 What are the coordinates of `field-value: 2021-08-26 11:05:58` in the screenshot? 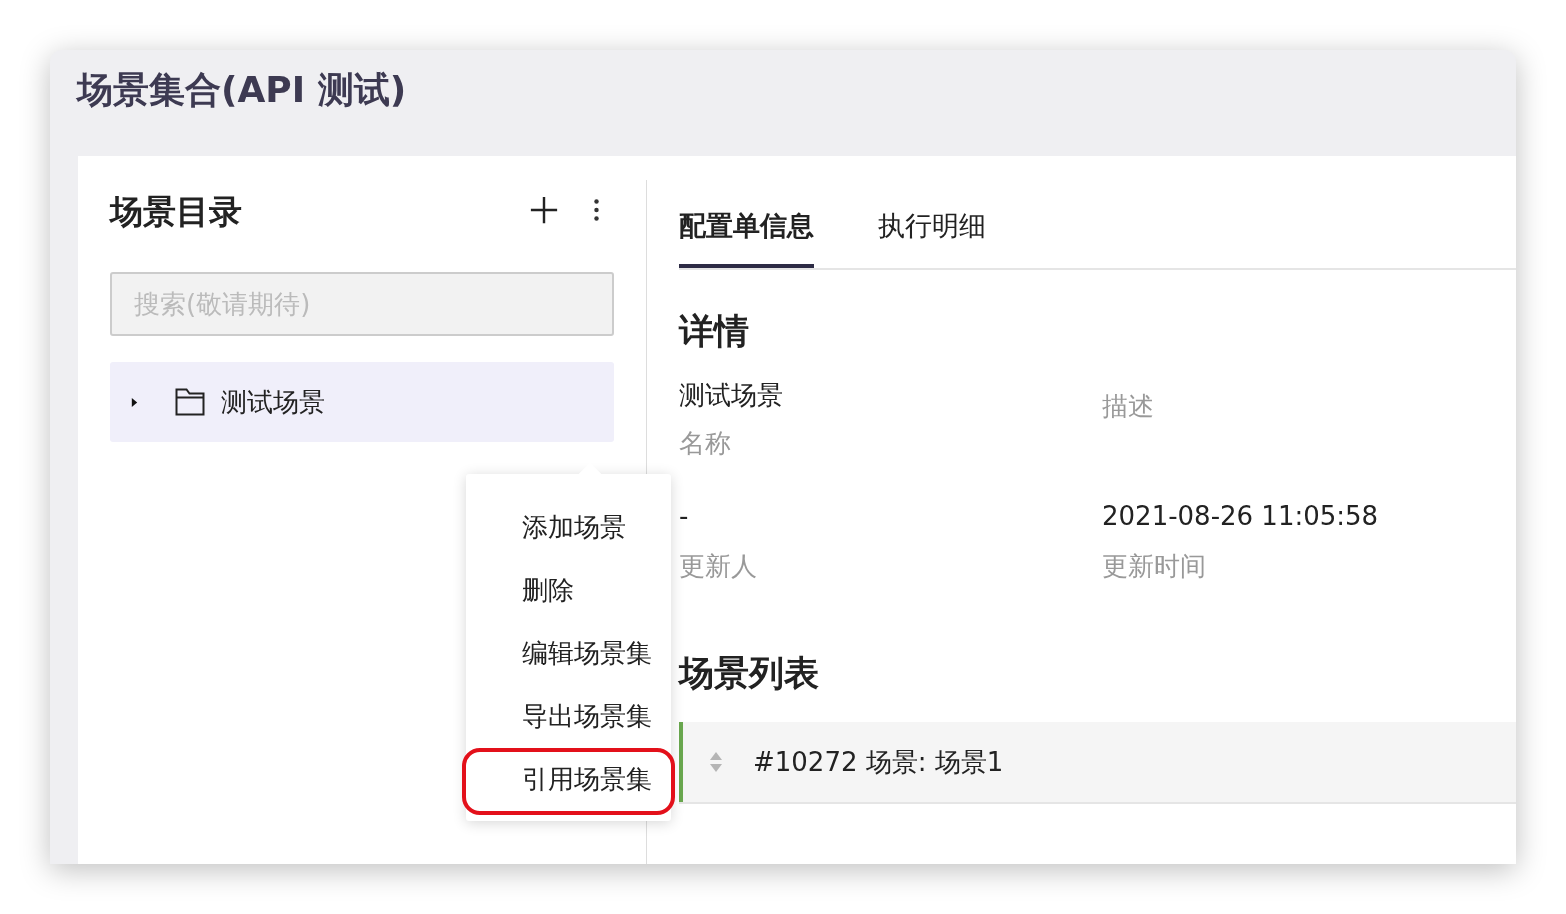 It's located at (1240, 517).